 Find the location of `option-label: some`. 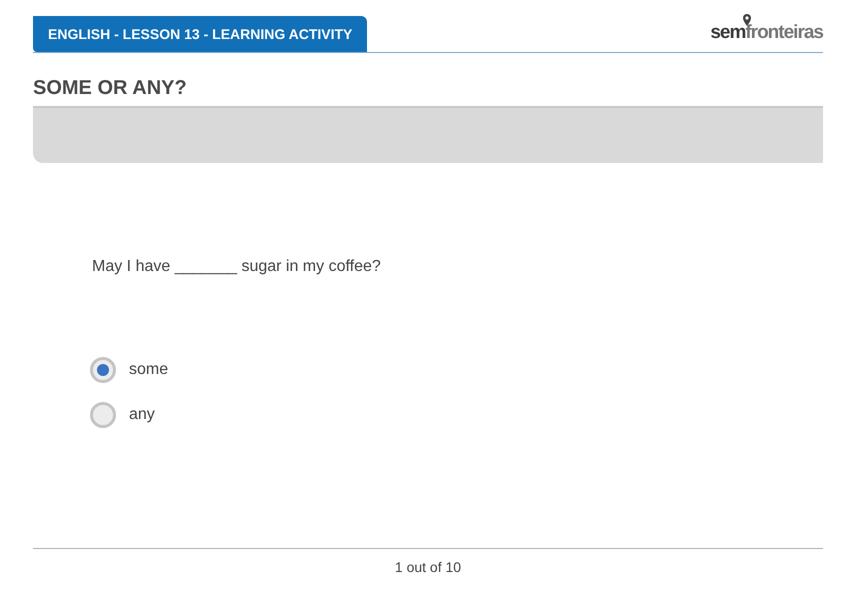

option-label: some is located at coordinates (148, 370).